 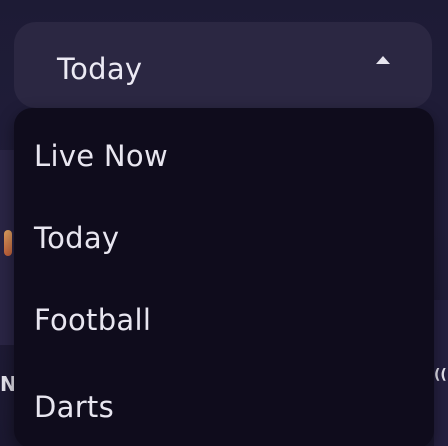 I want to click on chevron-up-icon, so click(x=383, y=60).